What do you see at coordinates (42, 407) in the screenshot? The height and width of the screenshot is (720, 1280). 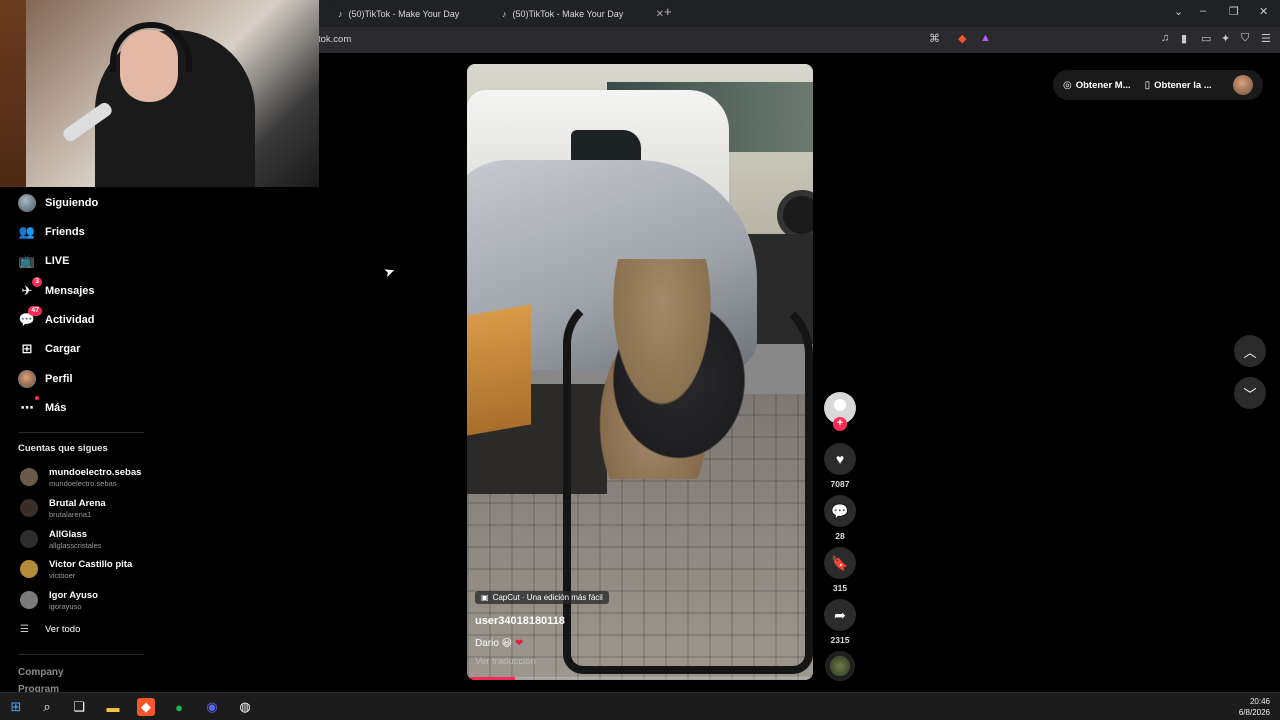 I see `sidebar-item-more: ⋯ Más` at bounding box center [42, 407].